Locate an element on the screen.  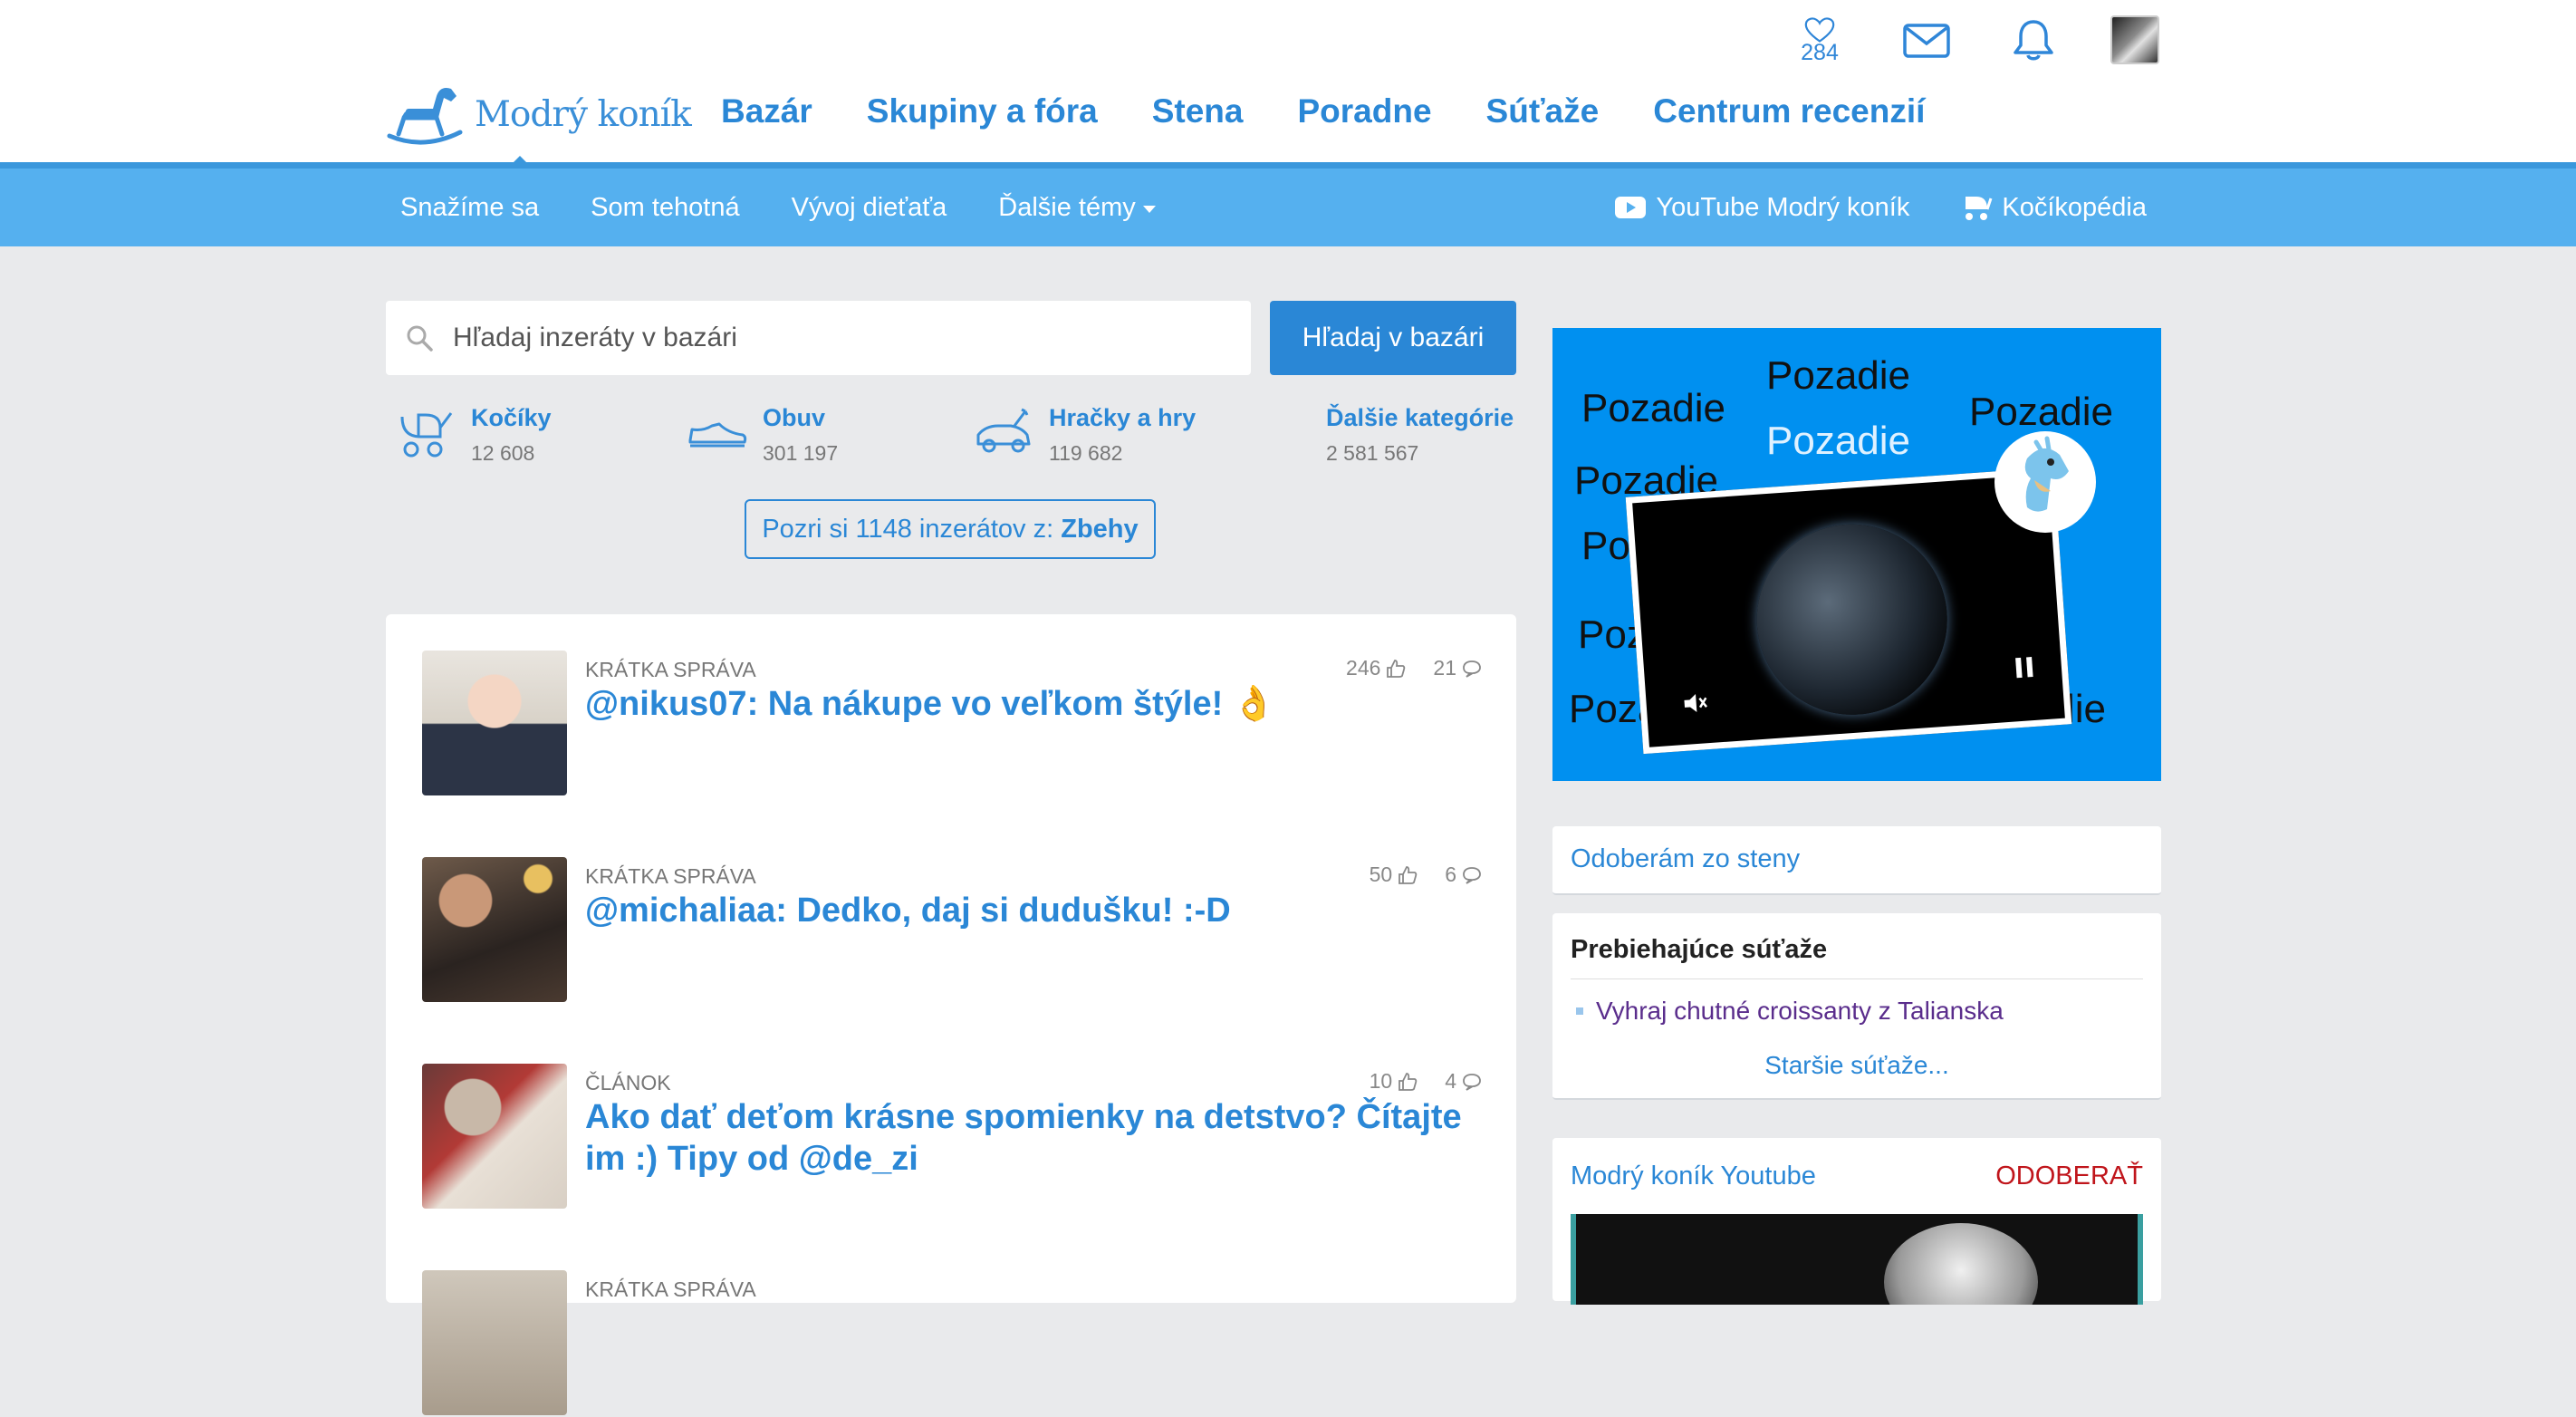
contest-item: Vyhraj chutné croissanty z Talianska is located at coordinates (1790, 1012).